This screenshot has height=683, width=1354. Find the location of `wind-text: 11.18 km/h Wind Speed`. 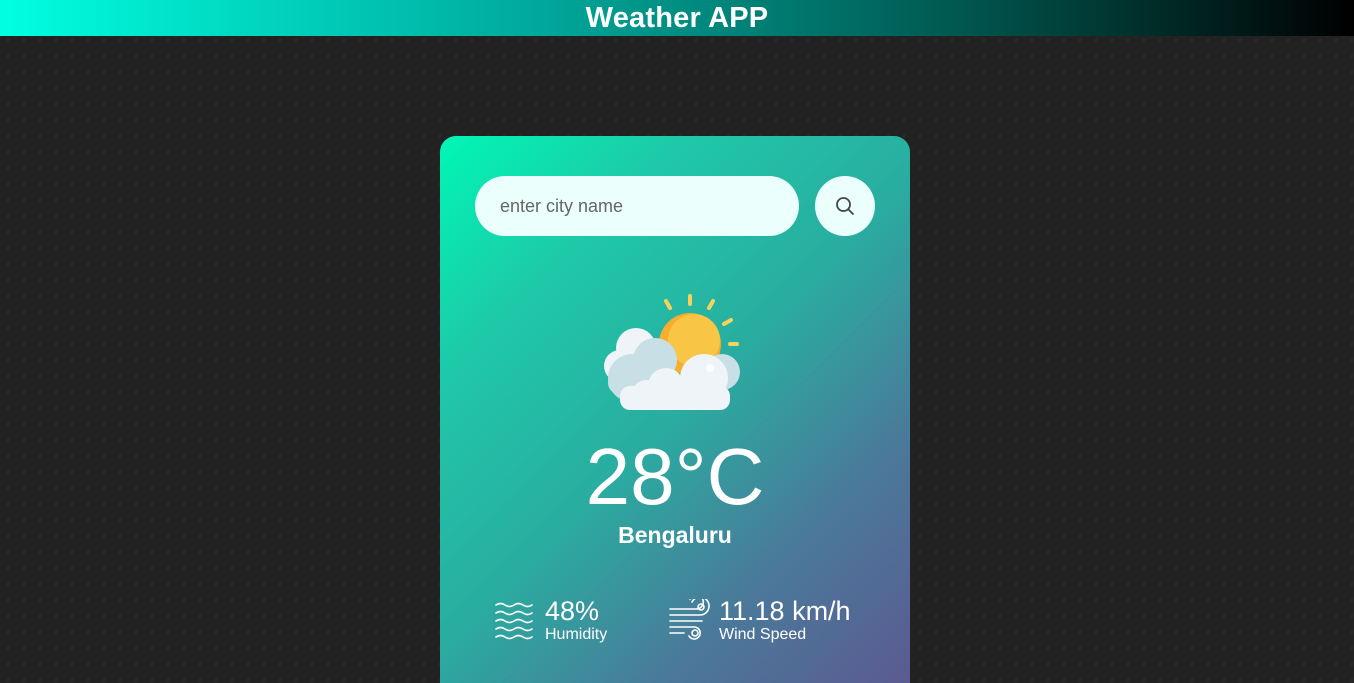

wind-text: 11.18 km/h Wind Speed is located at coordinates (785, 620).